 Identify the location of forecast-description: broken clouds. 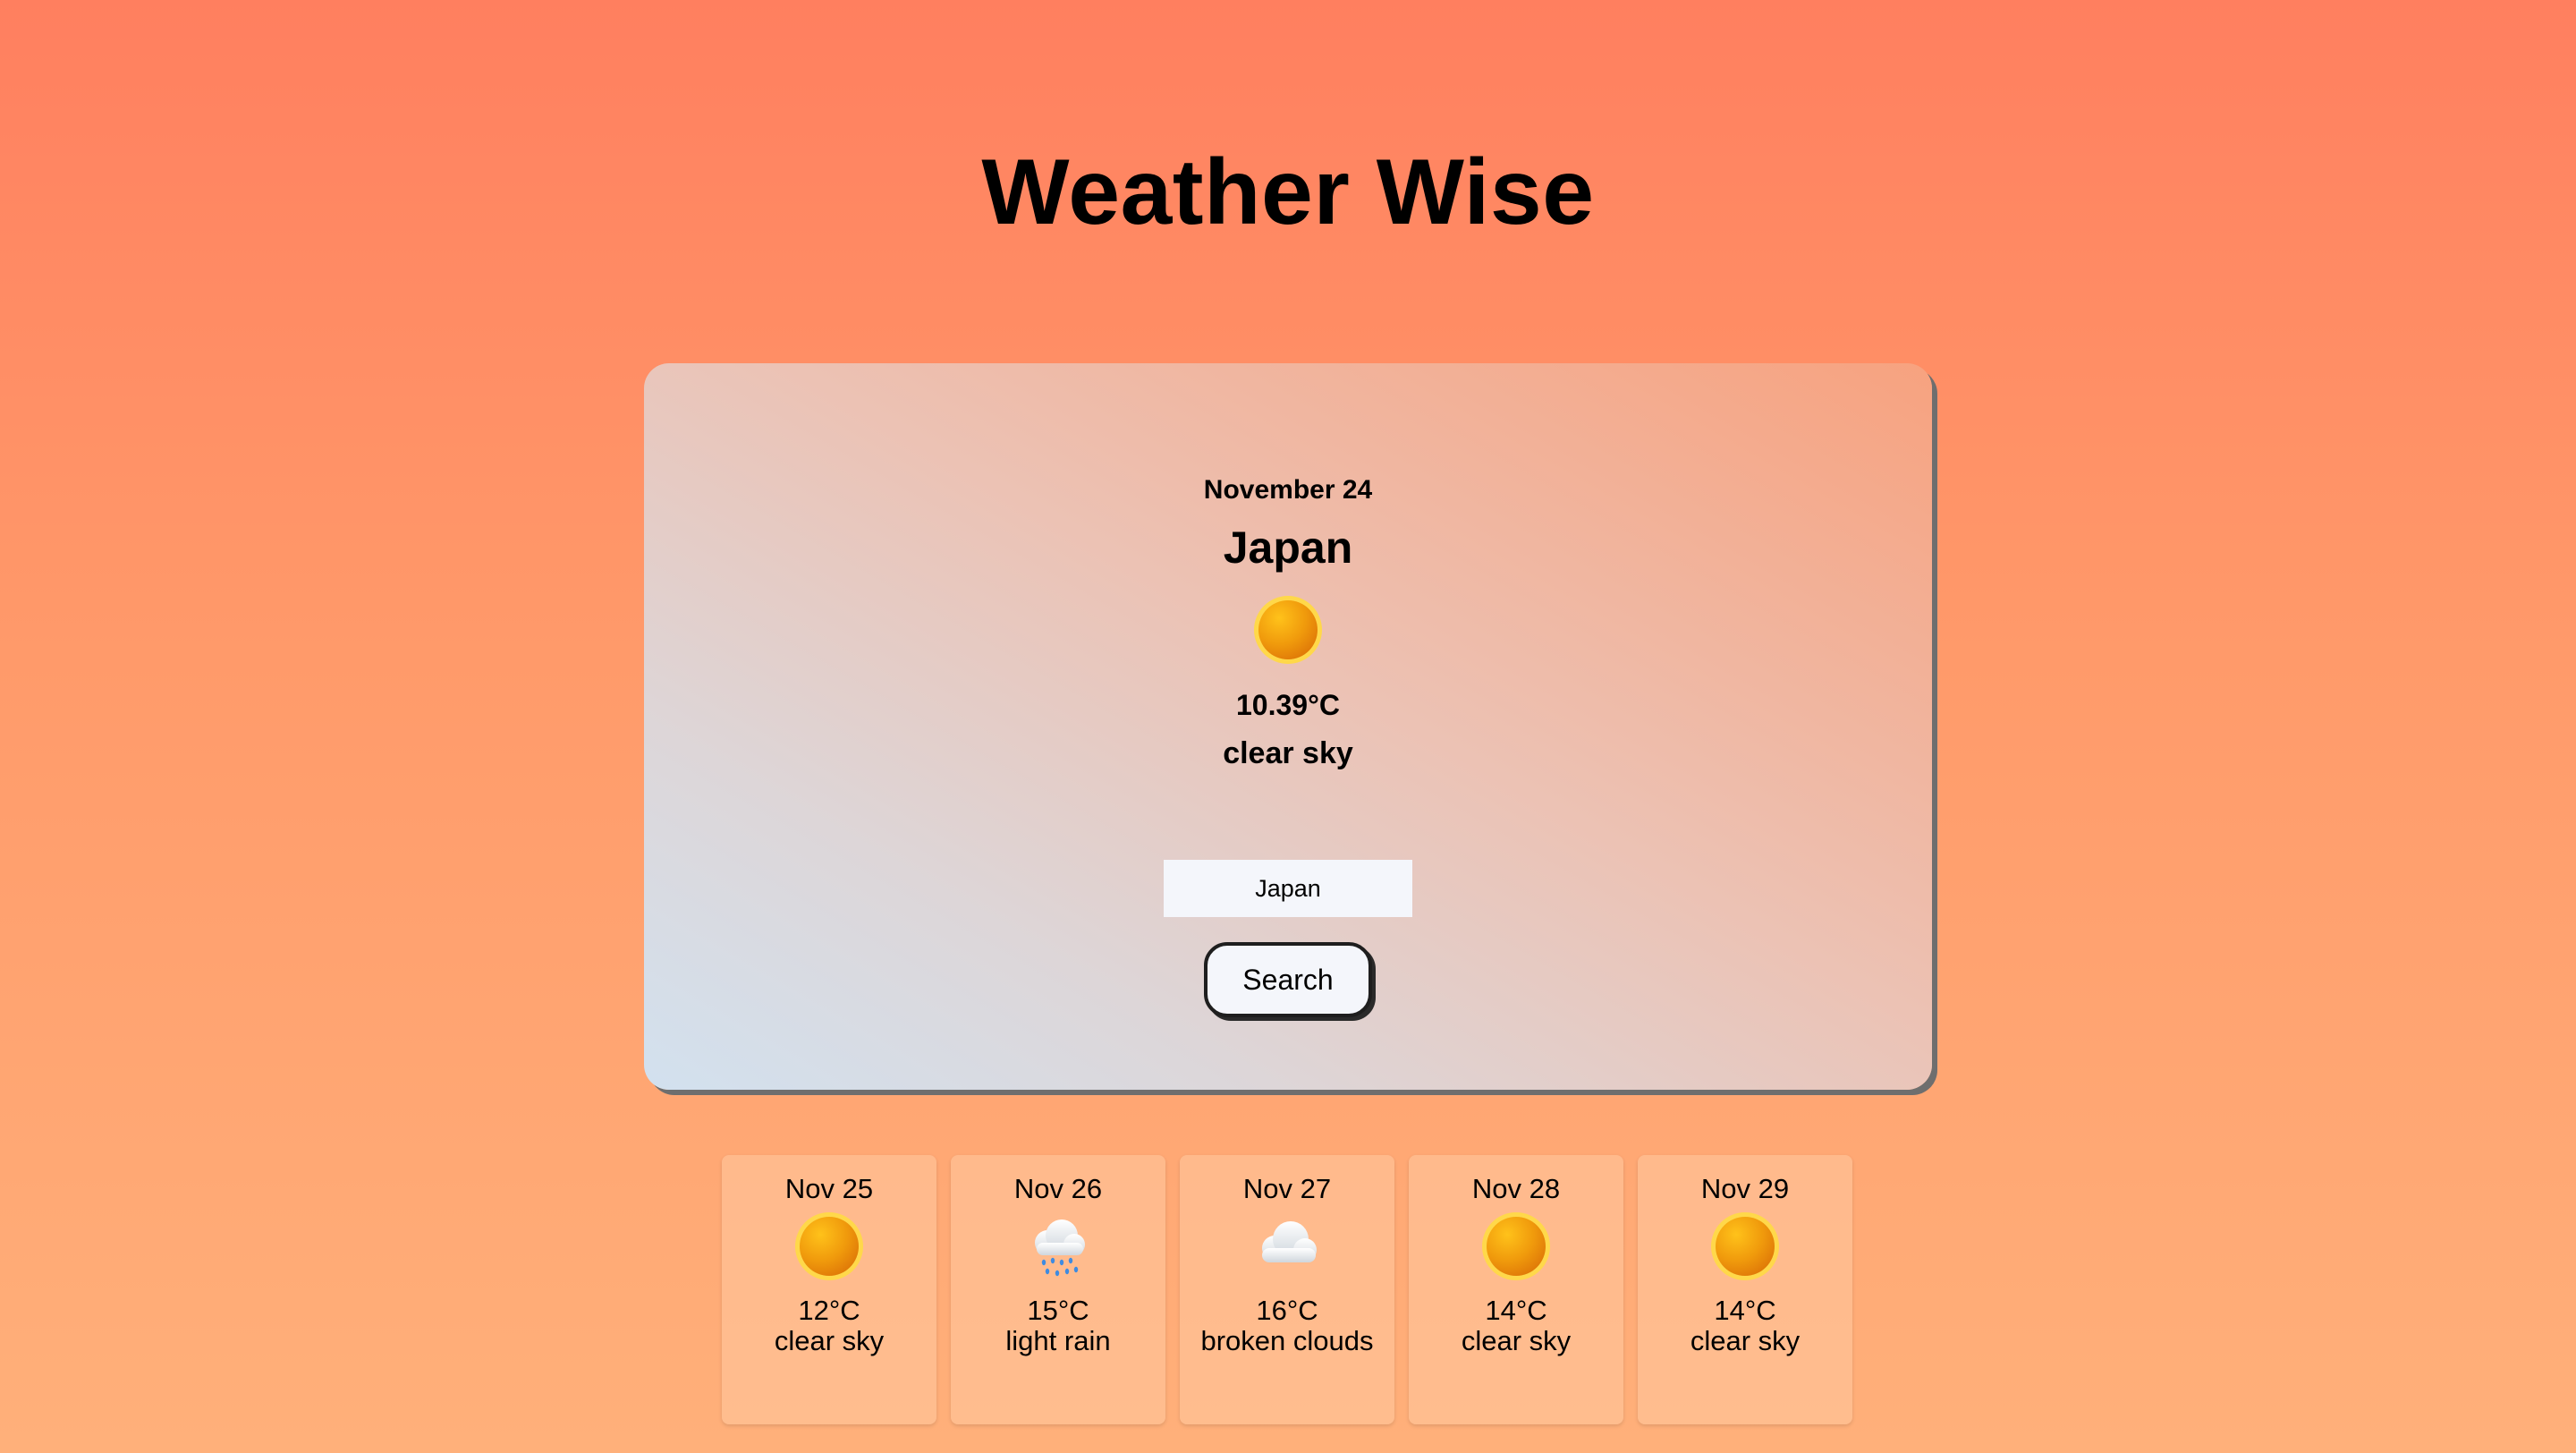
(1287, 1340).